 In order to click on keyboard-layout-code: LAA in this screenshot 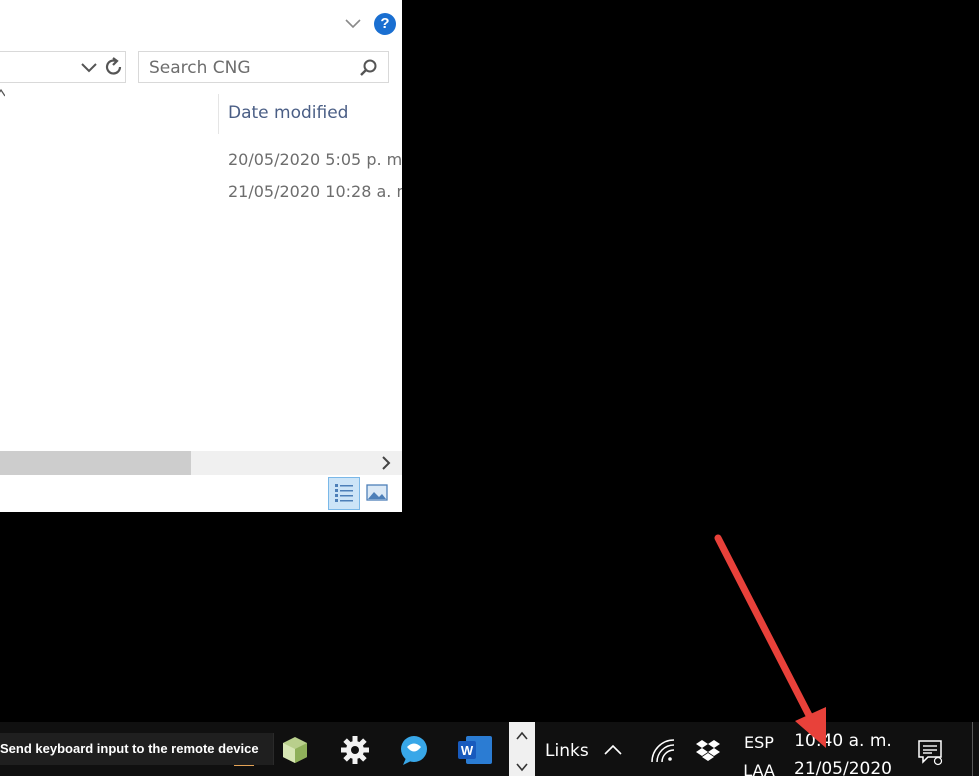, I will do `click(759, 768)`.